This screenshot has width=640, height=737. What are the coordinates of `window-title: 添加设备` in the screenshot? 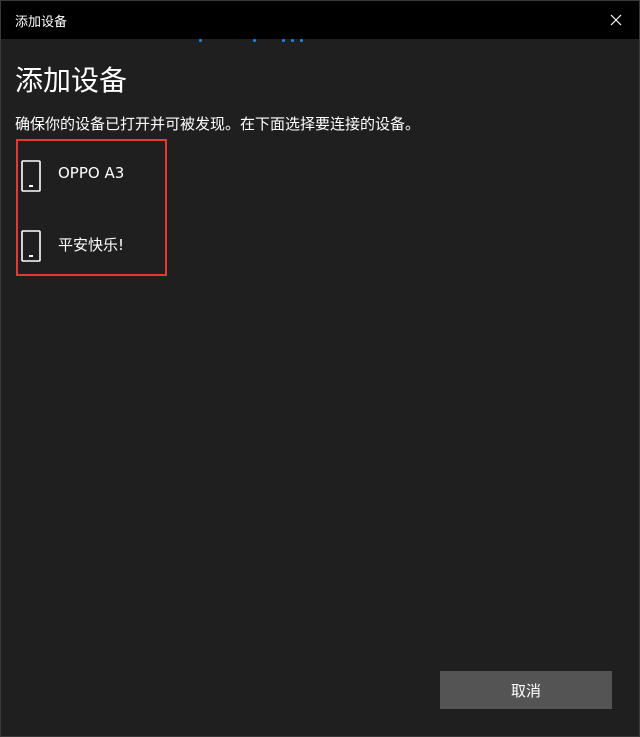 It's located at (41, 22).